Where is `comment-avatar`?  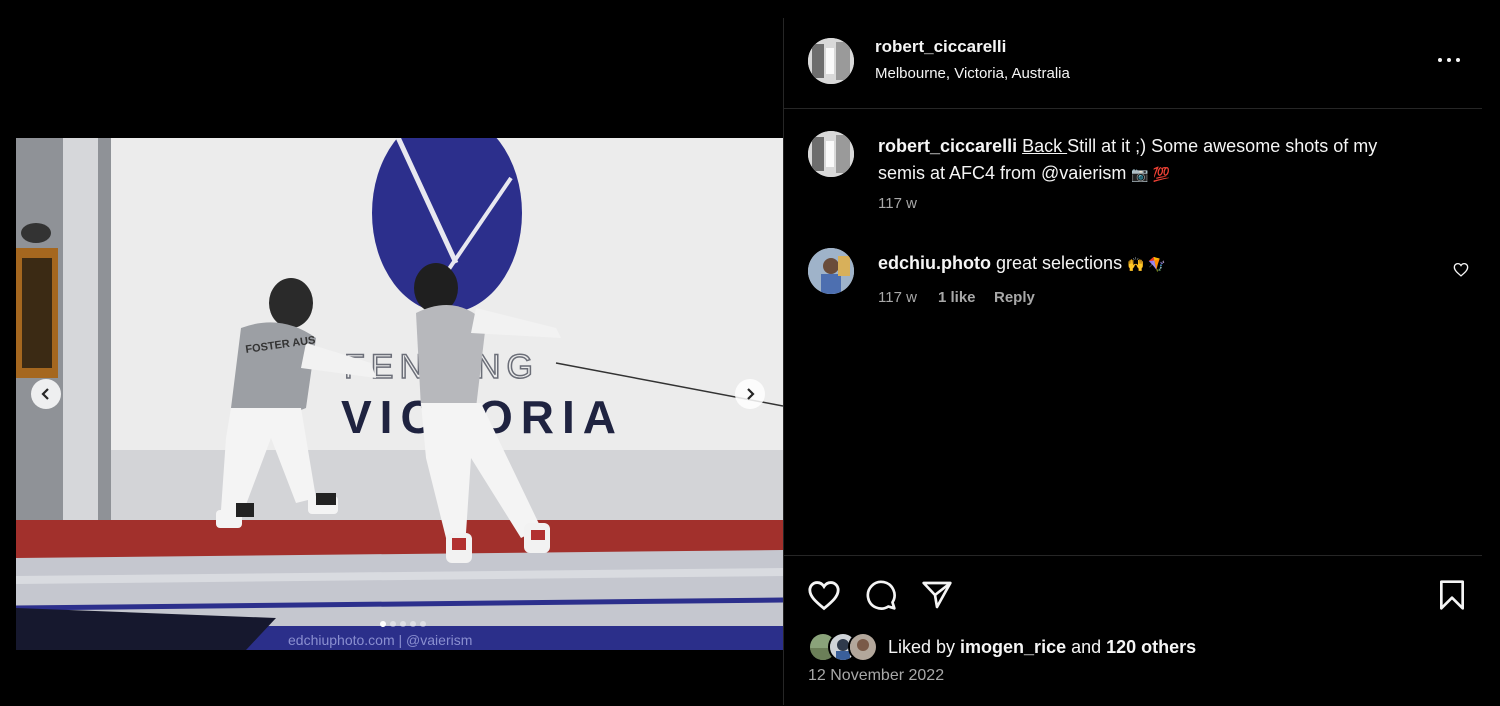
comment-avatar is located at coordinates (831, 271).